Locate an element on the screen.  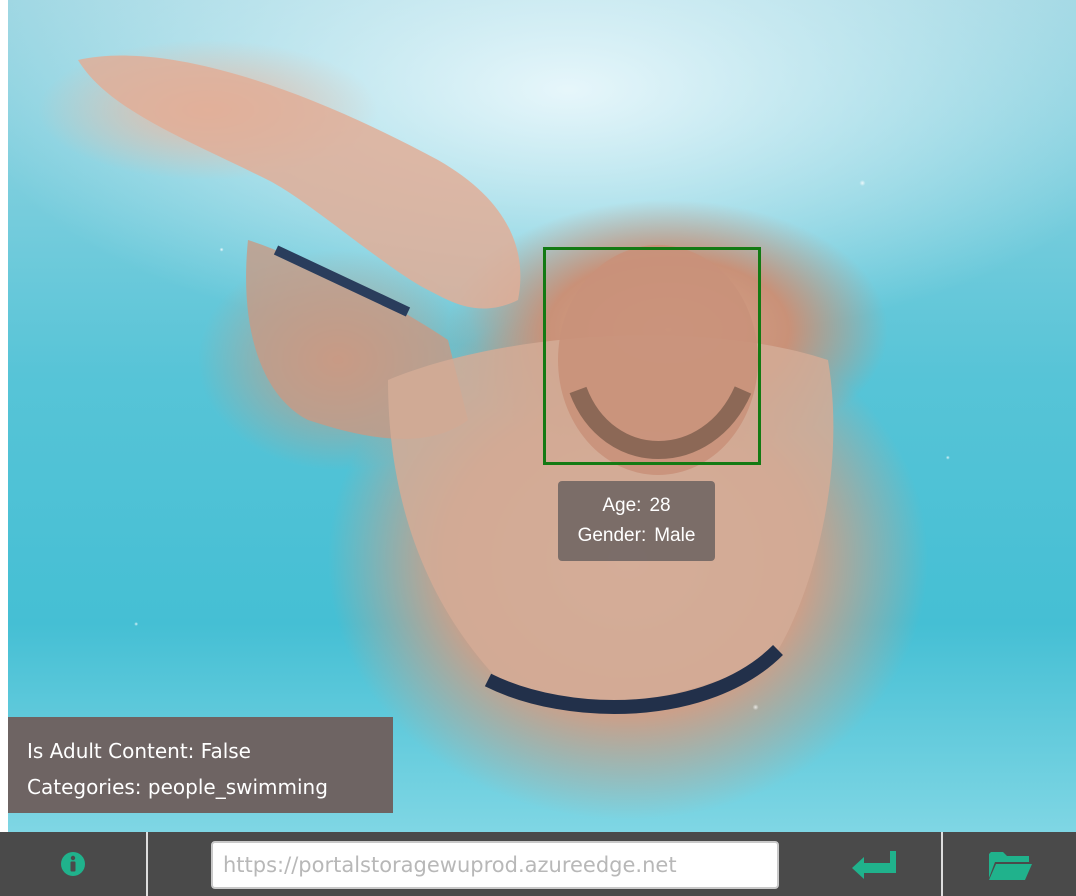
face-detection-box is located at coordinates (652, 356).